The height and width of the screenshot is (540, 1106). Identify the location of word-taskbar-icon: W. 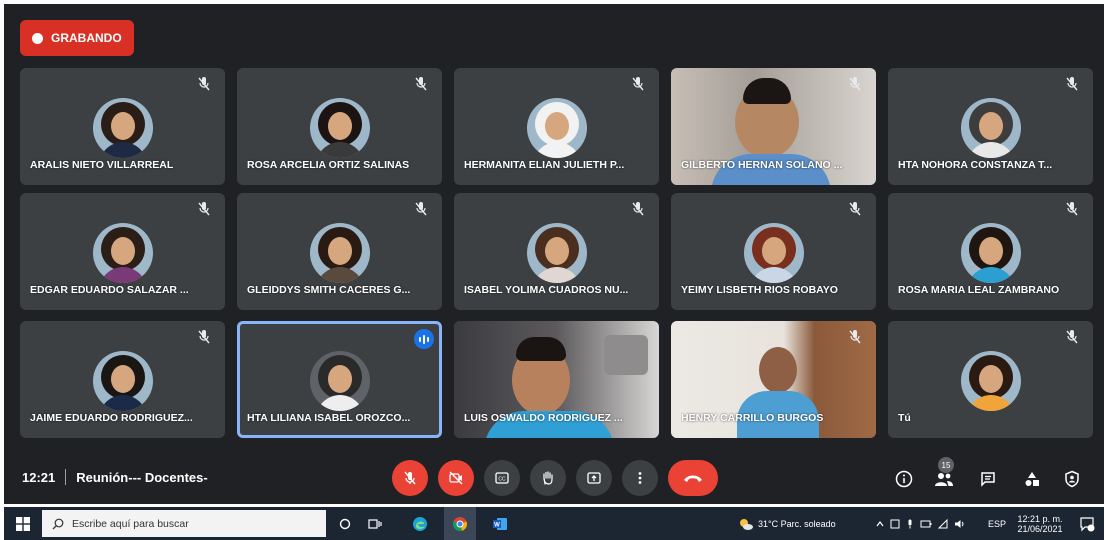
(500, 523).